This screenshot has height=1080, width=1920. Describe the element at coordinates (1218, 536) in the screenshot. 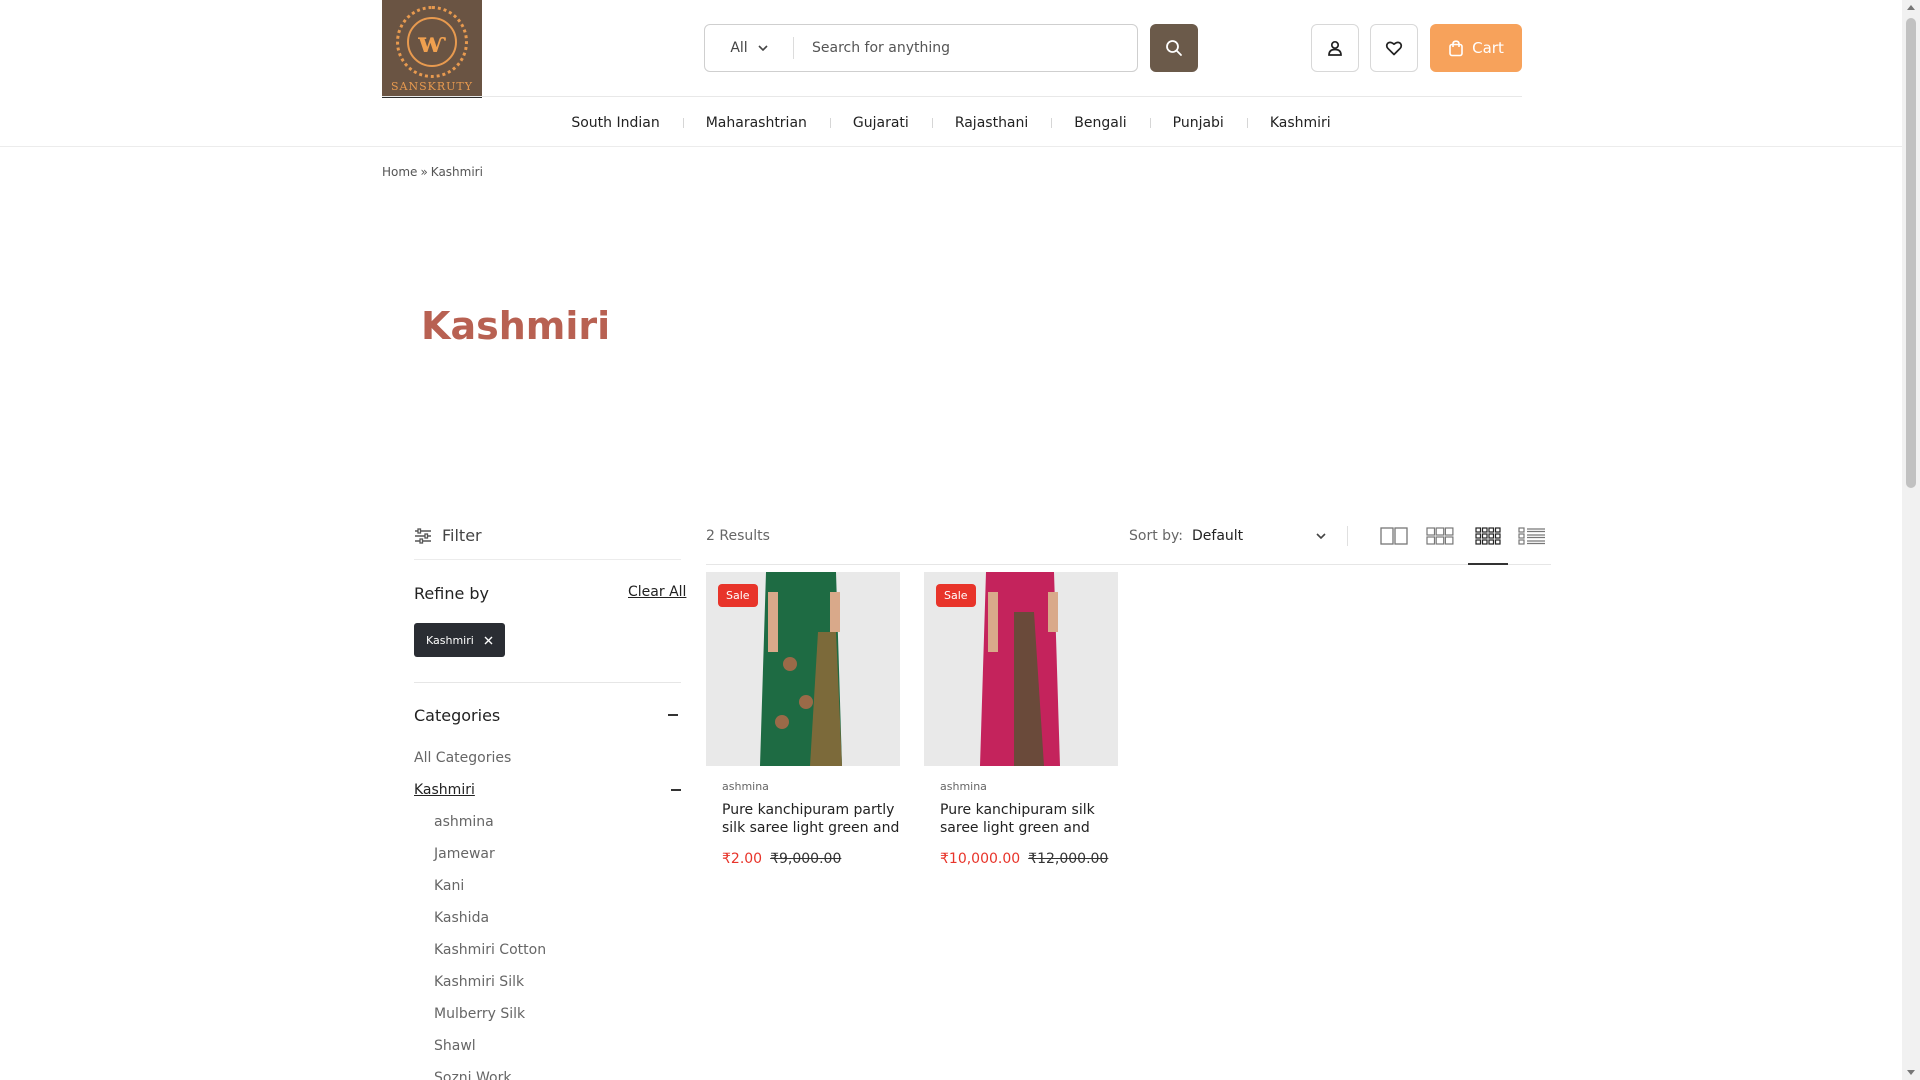

I see `sort-value: Default` at that location.